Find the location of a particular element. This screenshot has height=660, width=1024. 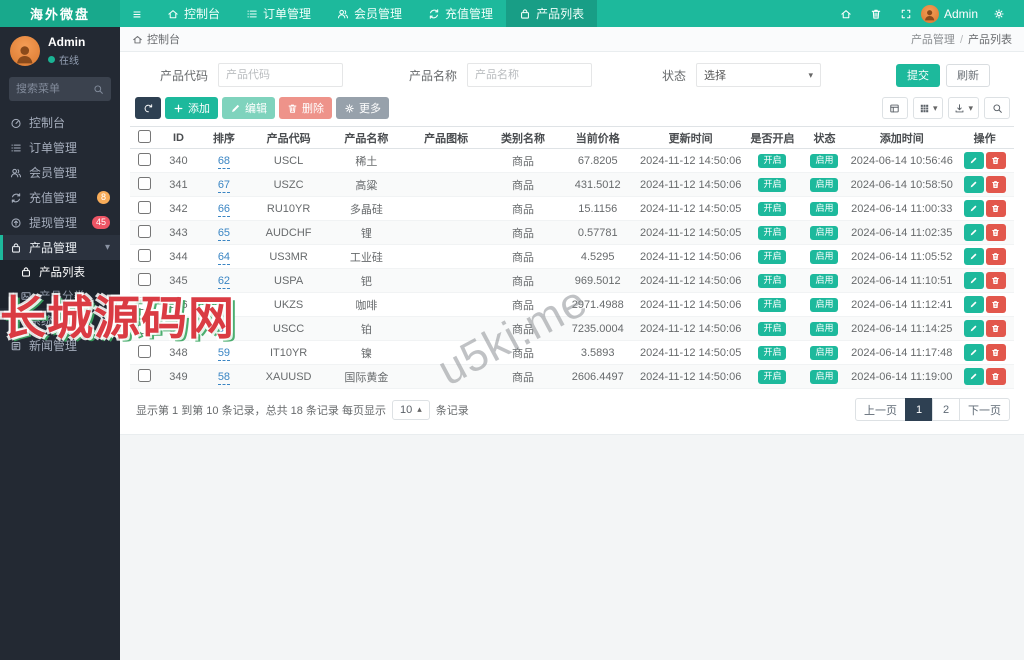

sort-editable-link: 59 is located at coordinates (224, 353).